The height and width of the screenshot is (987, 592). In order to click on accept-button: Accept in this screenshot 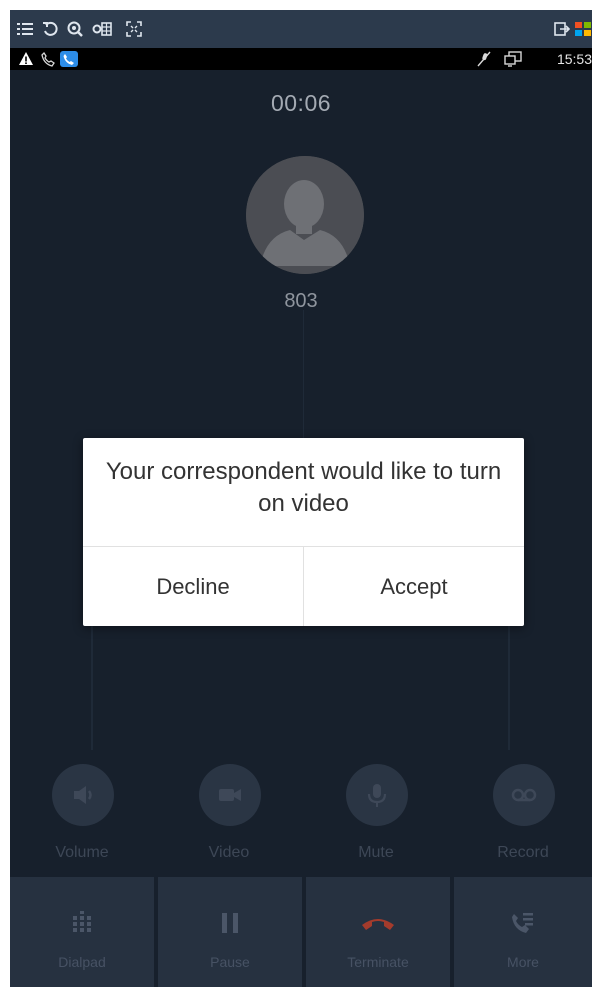, I will do `click(414, 586)`.